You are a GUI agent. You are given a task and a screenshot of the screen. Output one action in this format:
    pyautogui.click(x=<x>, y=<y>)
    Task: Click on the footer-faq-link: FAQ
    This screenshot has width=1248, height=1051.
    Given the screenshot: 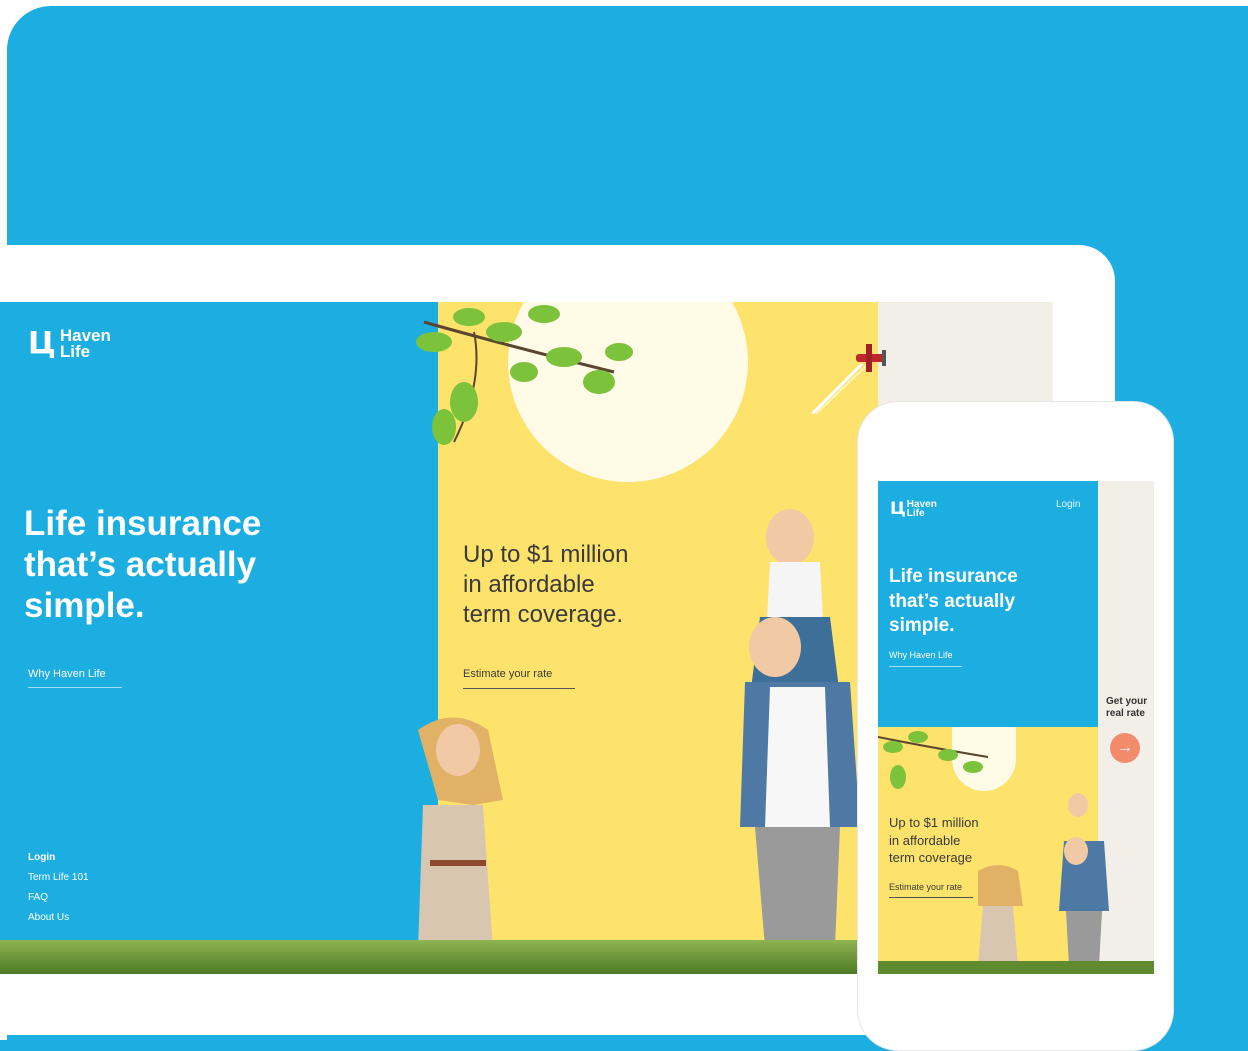 What is the action you would take?
    pyautogui.click(x=58, y=897)
    